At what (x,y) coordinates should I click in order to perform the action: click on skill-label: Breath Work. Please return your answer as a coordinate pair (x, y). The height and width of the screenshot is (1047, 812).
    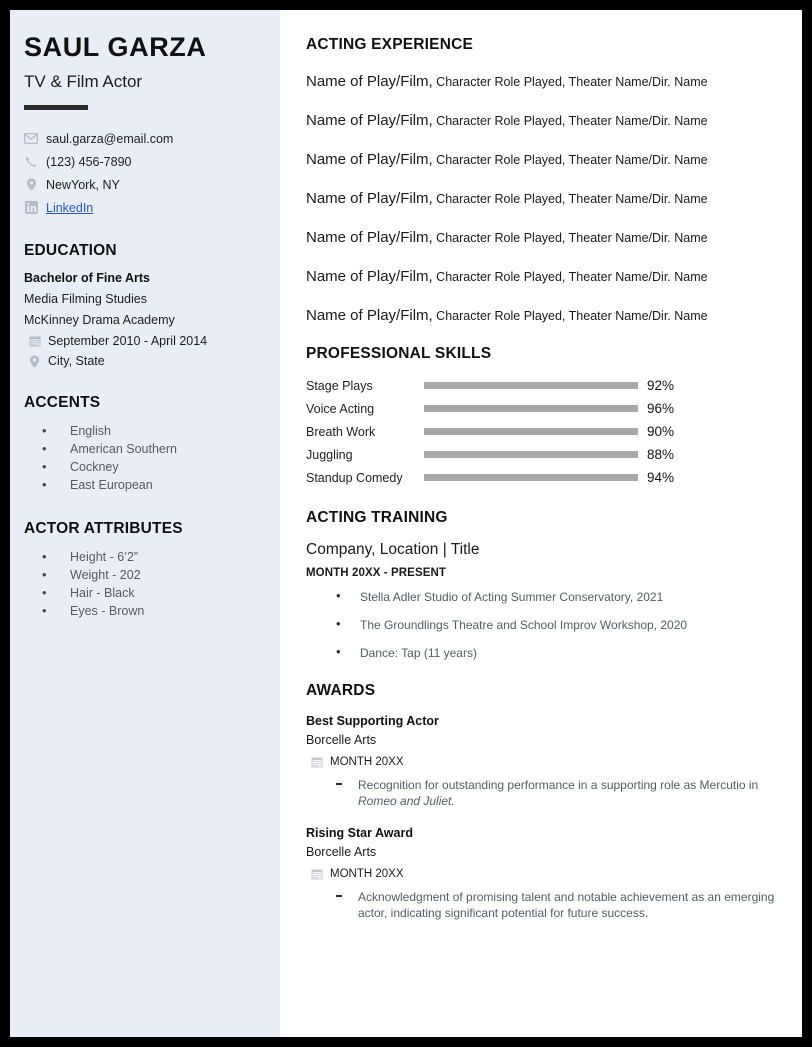
    Looking at the image, I should click on (341, 431).